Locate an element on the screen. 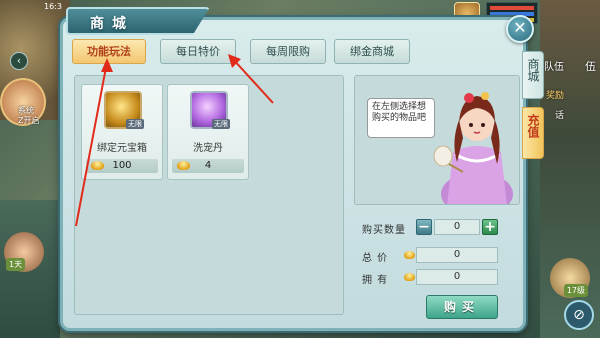  total-row: 总 价 0 is located at coordinates (437, 256).